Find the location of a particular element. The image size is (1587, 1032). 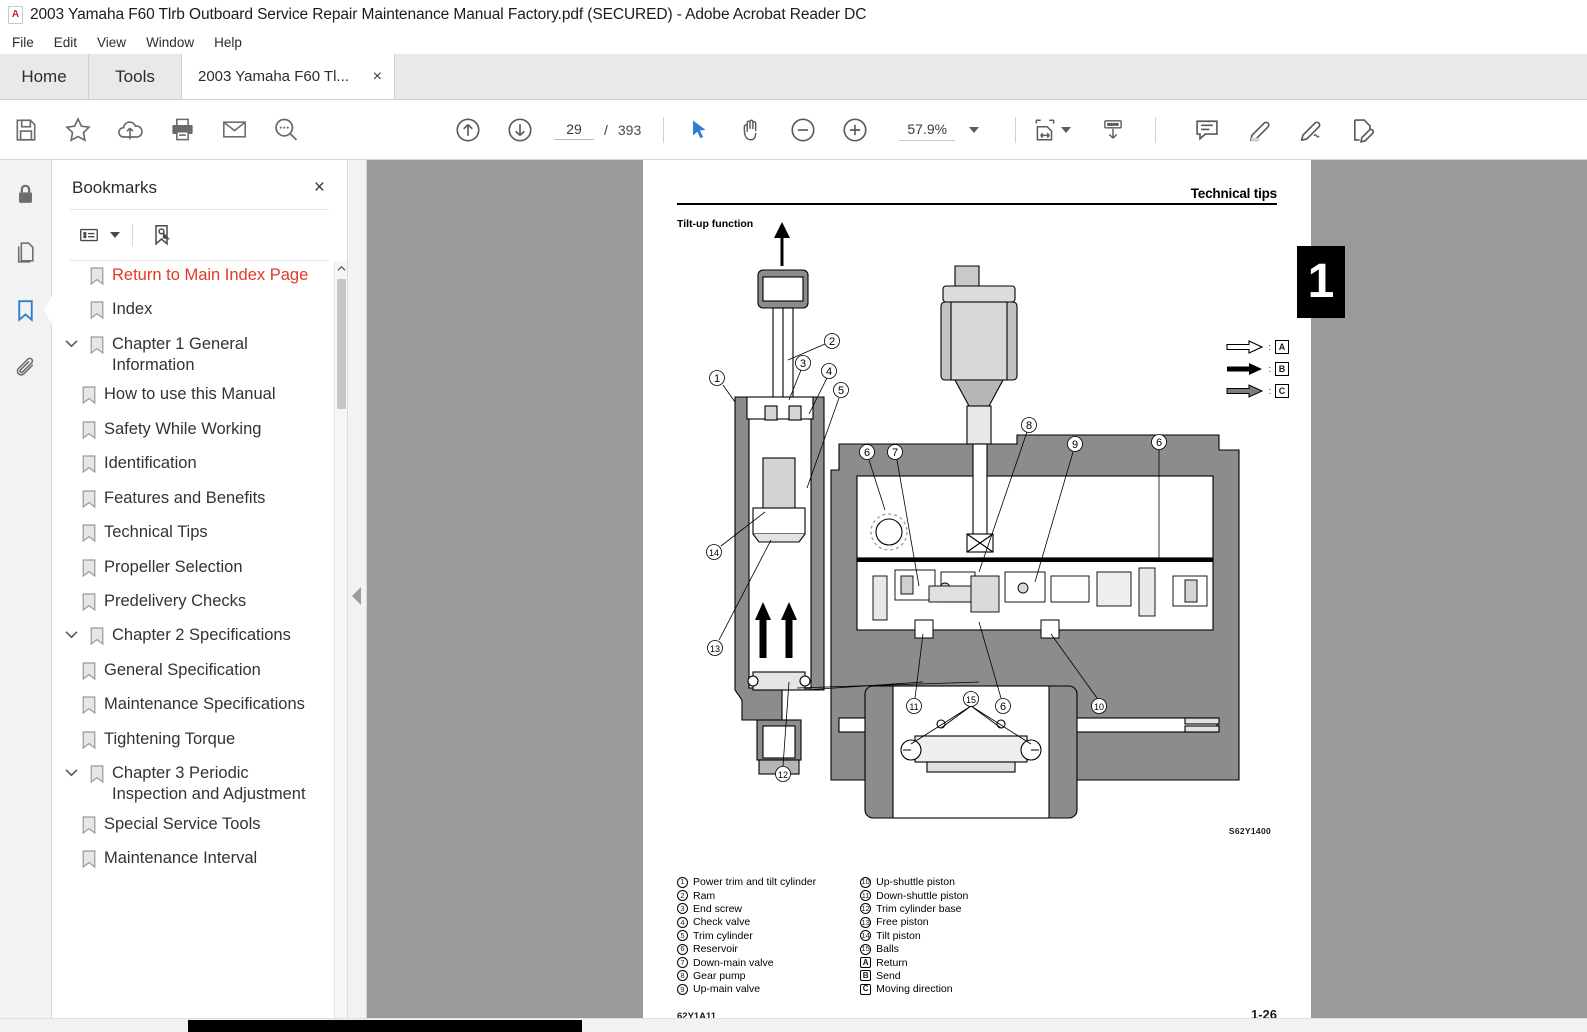

bookmark-item: Return to Main Index Page is located at coordinates (193, 278).